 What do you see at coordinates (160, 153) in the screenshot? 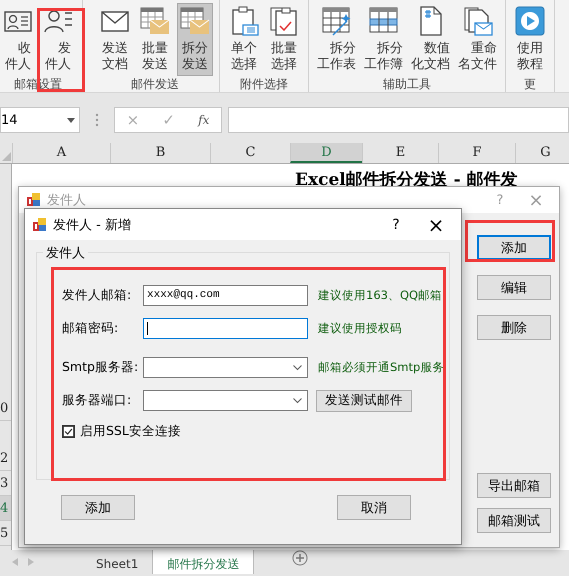
I see `column-header: B` at bounding box center [160, 153].